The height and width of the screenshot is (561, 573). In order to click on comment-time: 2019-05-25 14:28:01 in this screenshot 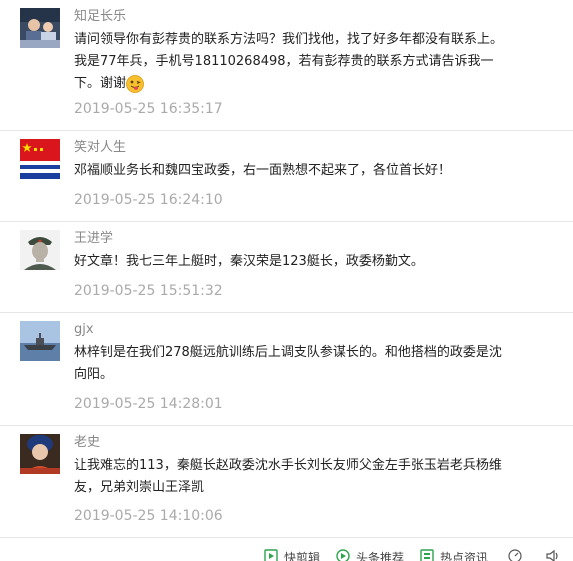, I will do `click(148, 404)`.